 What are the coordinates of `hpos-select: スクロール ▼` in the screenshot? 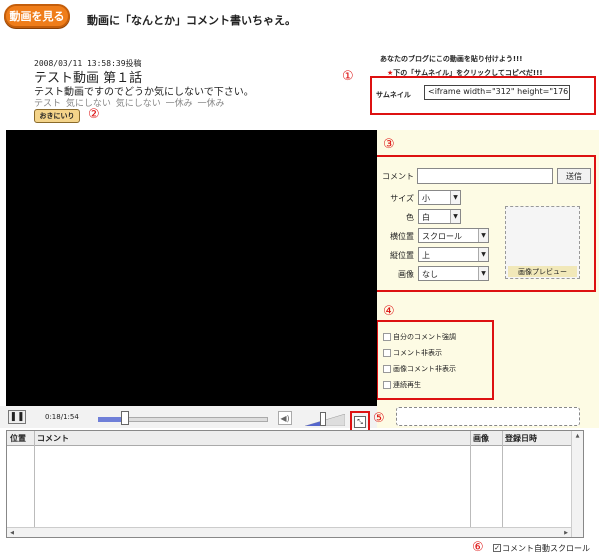 It's located at (453, 235).